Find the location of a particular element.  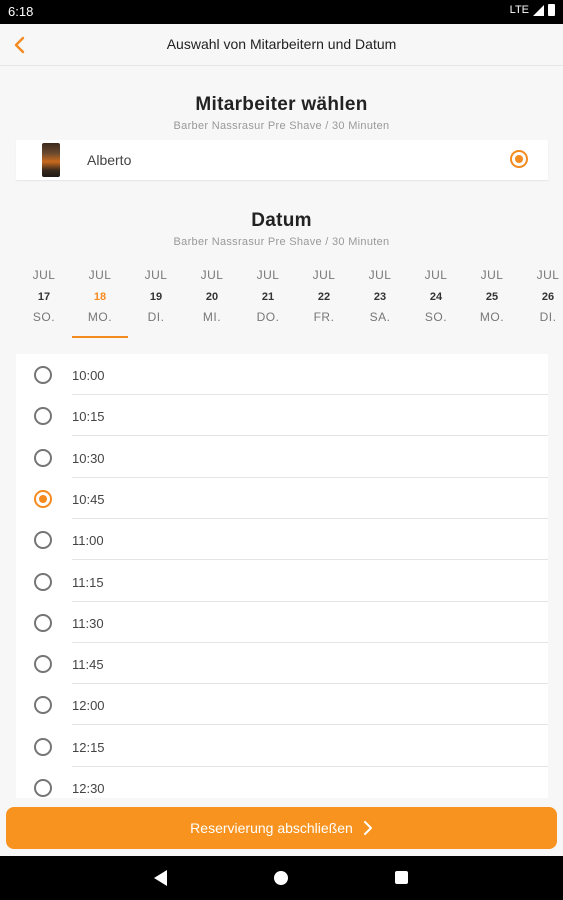

time-slot-label: 11:45 is located at coordinates (88, 665).